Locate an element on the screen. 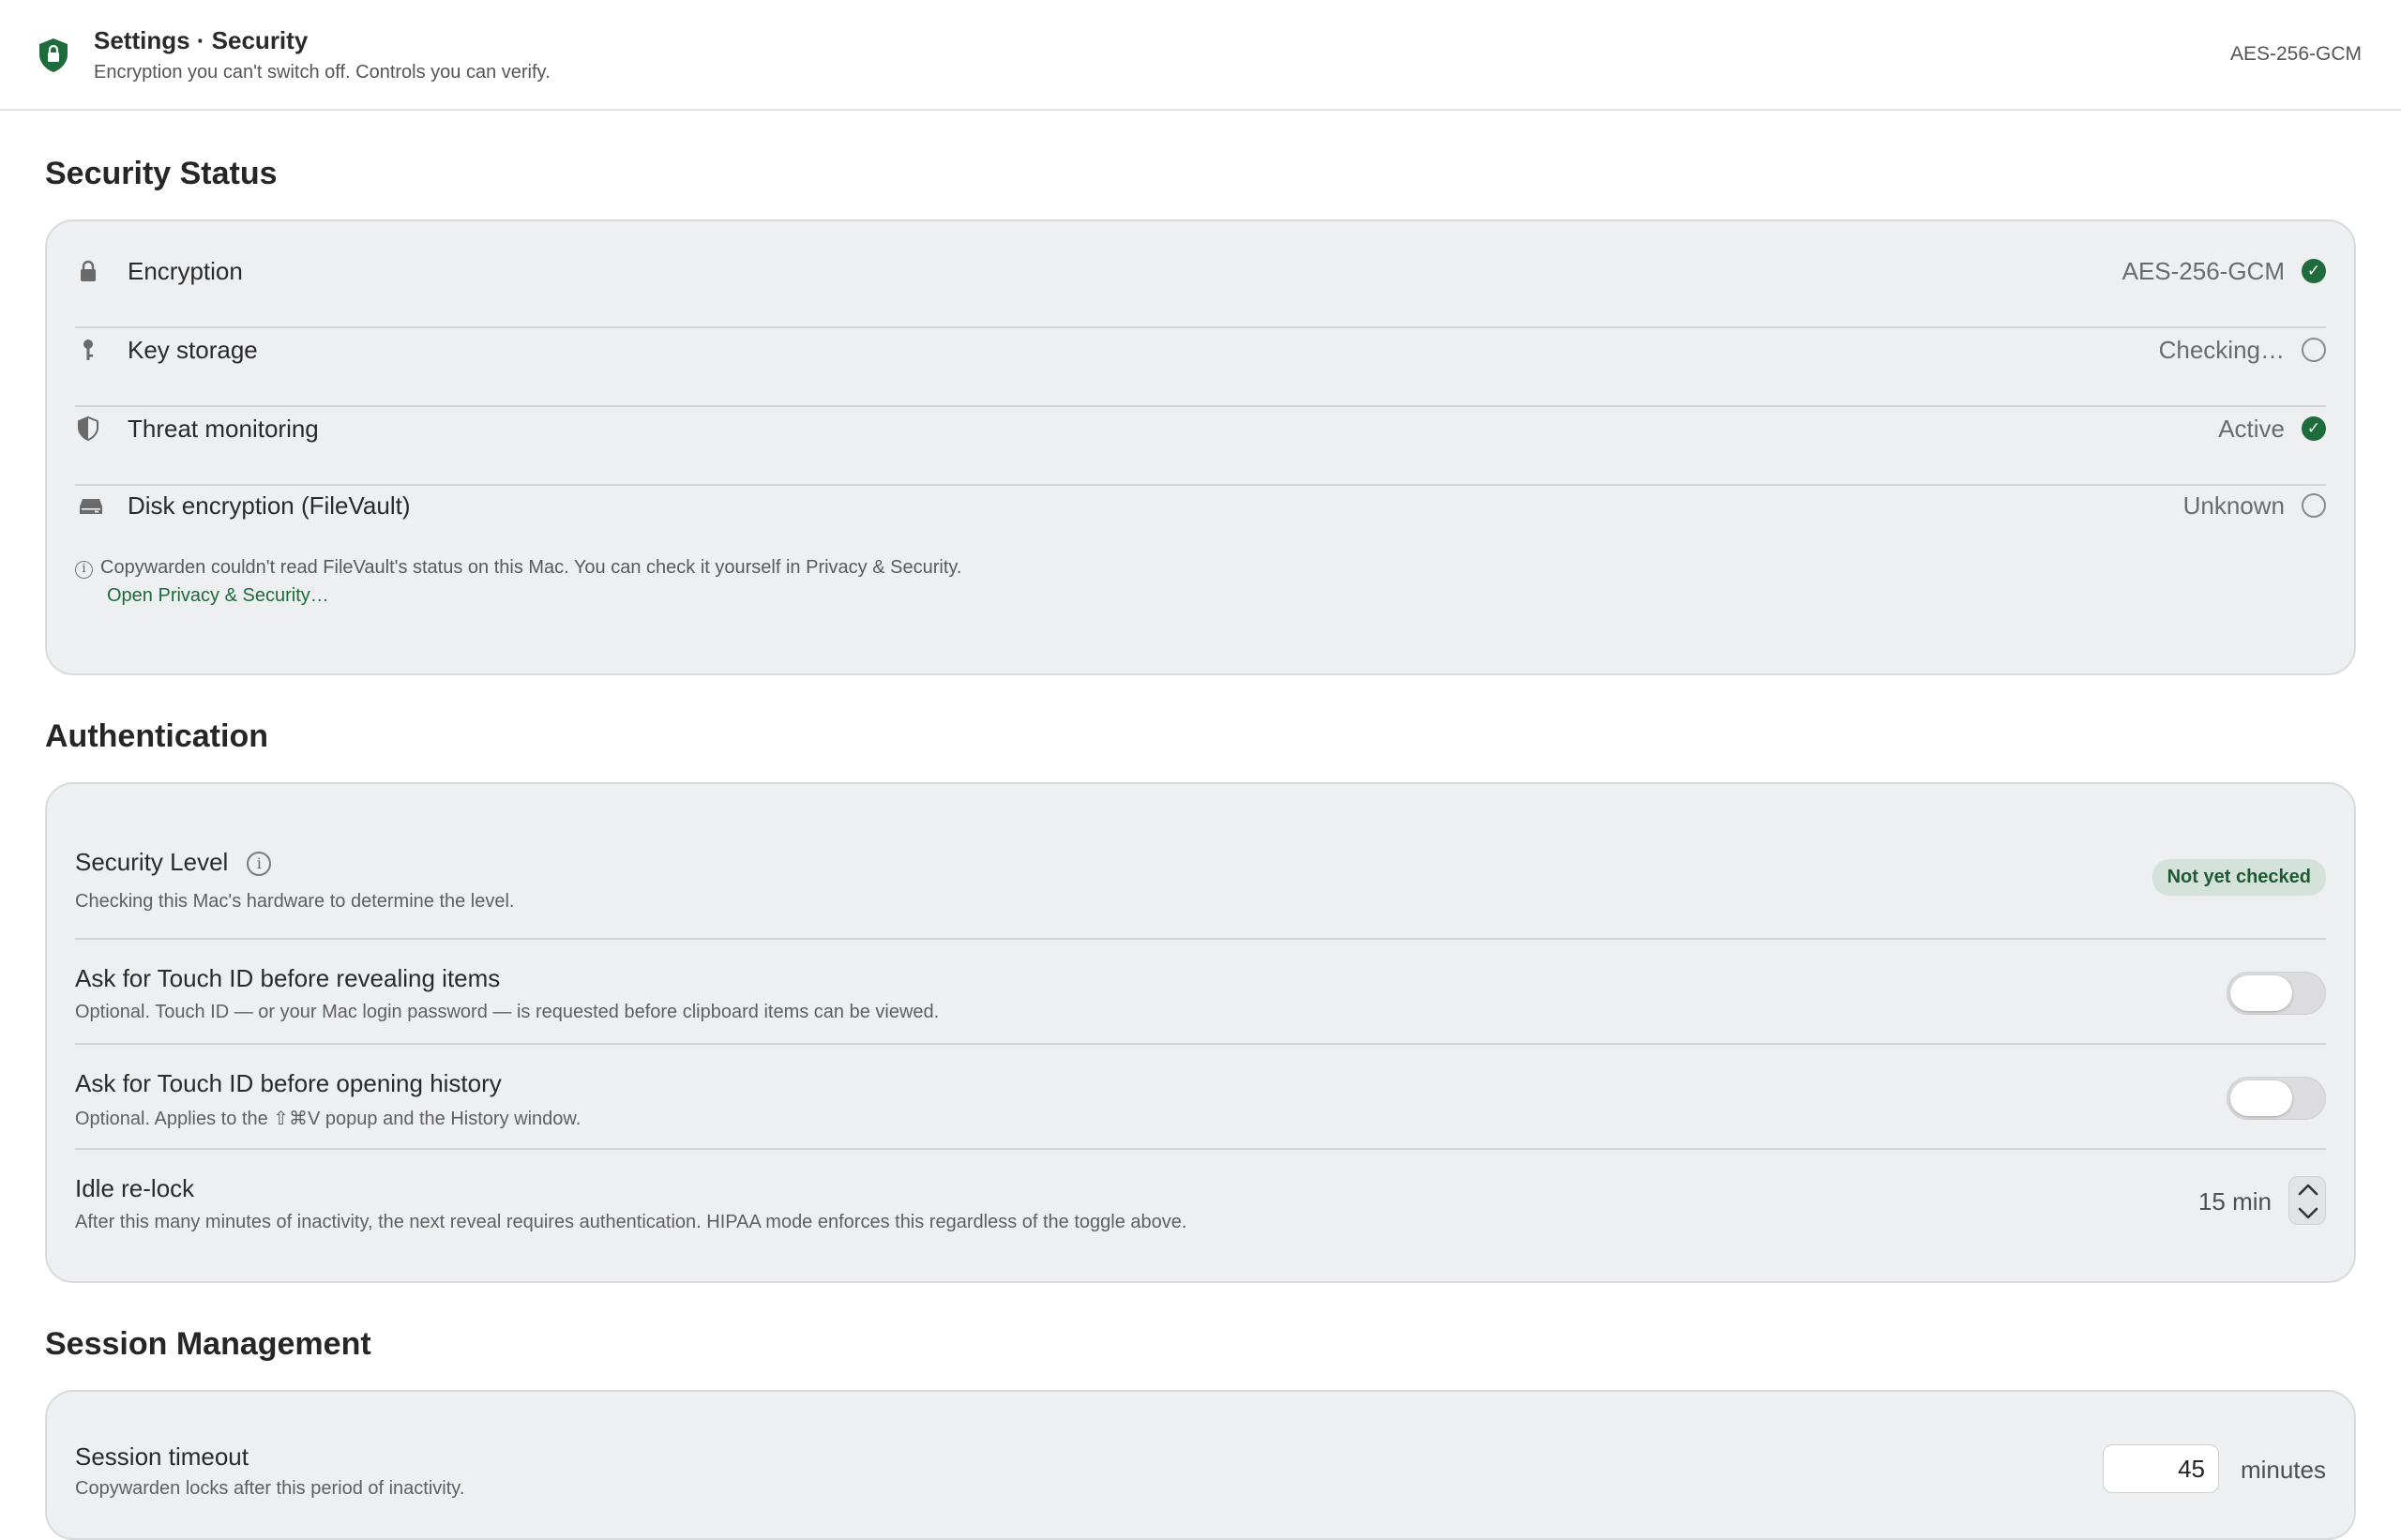 The height and width of the screenshot is (1540, 2401). shield-icon is located at coordinates (88, 428).